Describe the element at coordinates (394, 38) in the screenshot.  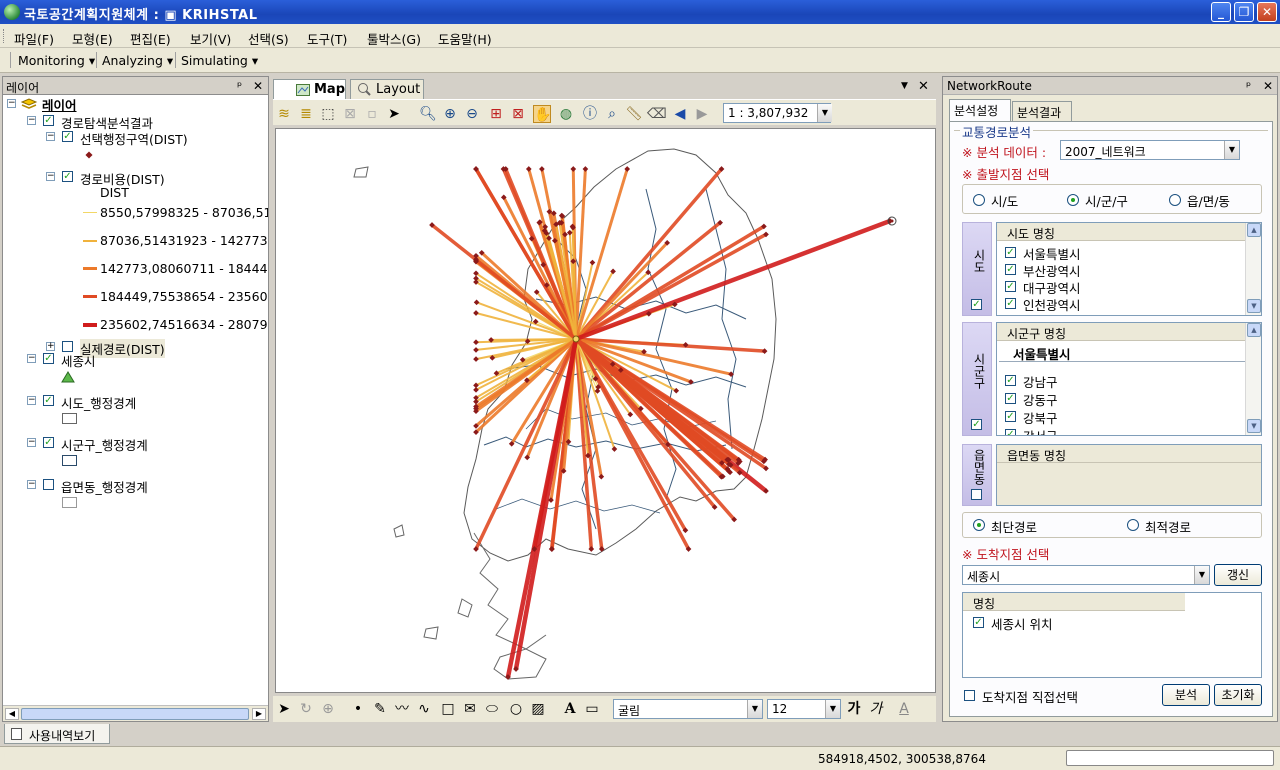
I see `menu-toolbox: 툴박스(G)` at that location.